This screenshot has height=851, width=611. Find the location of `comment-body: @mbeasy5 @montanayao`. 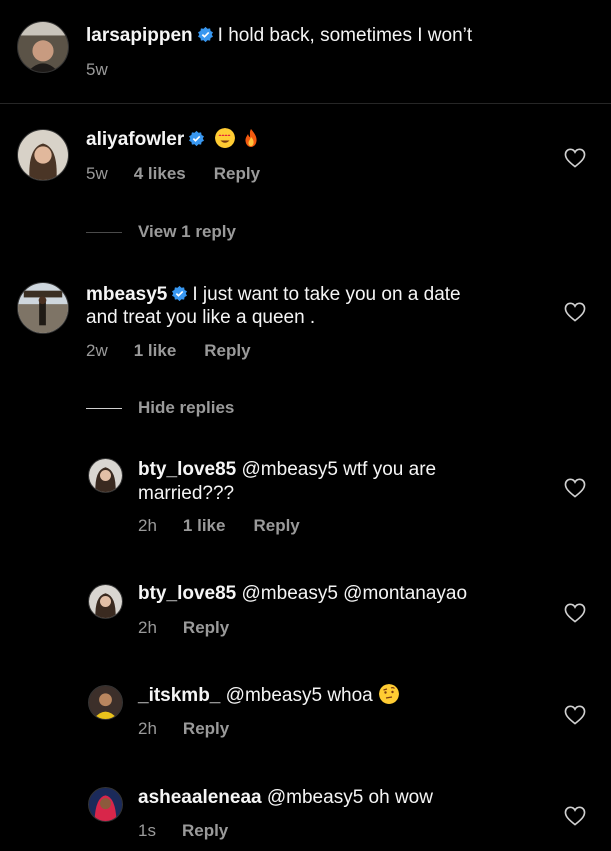

comment-body: @mbeasy5 @montanayao is located at coordinates (354, 593).